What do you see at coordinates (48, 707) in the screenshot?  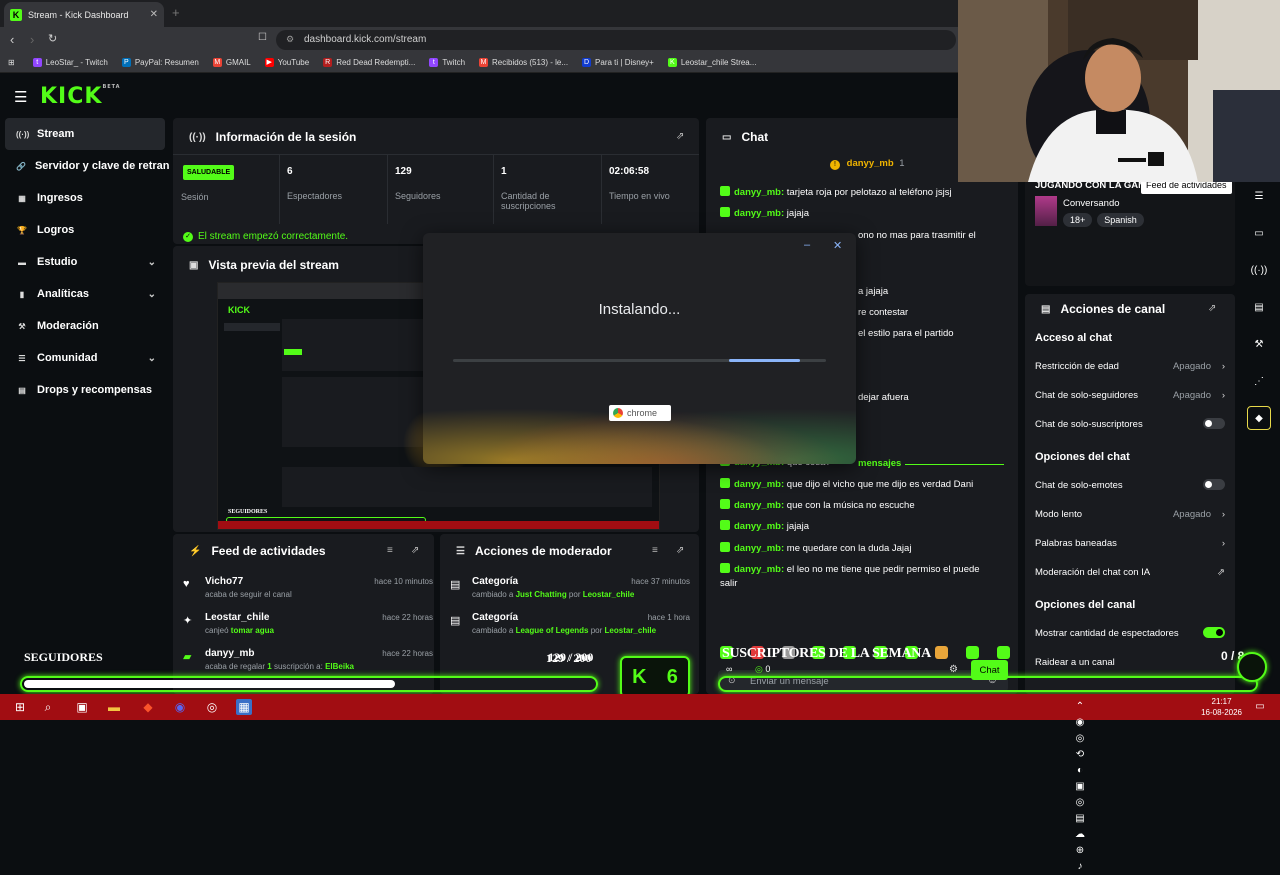 I see `search-icon: ⌕` at bounding box center [48, 707].